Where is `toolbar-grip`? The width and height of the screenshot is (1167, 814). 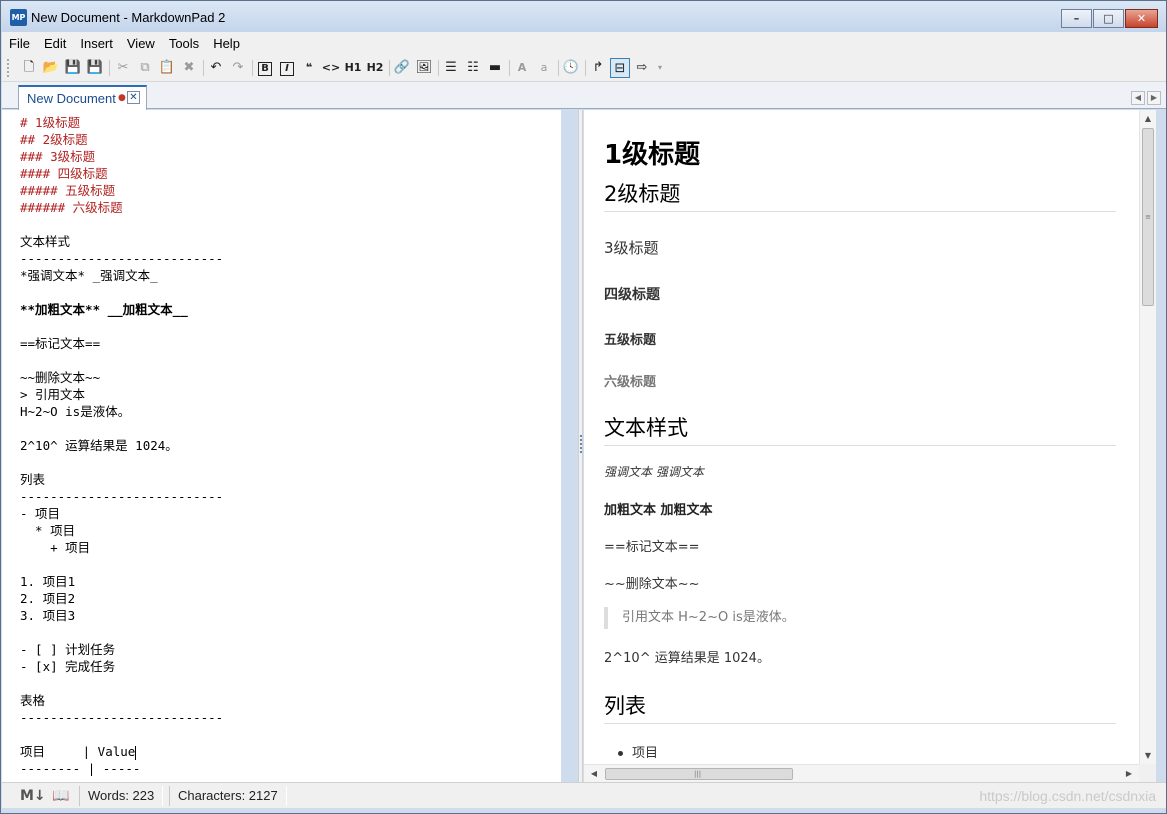
toolbar-grip is located at coordinates (8, 68).